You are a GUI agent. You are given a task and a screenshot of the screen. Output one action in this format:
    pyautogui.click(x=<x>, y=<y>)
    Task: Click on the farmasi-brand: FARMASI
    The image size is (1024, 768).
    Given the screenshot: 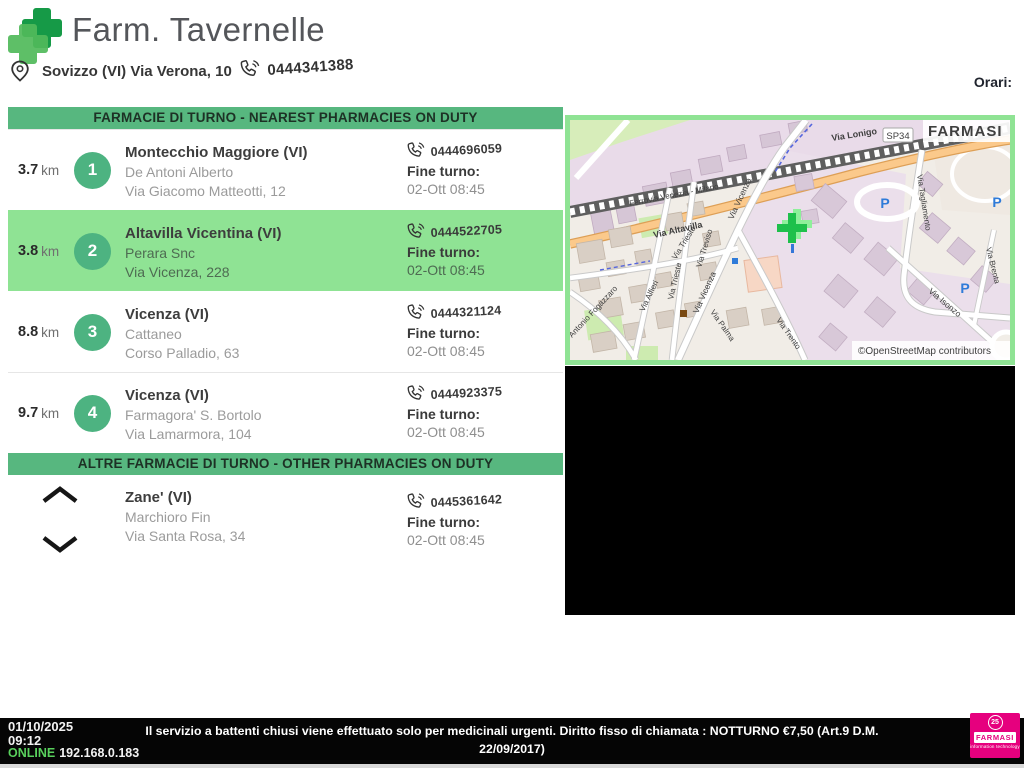 What is the action you would take?
    pyautogui.click(x=995, y=737)
    